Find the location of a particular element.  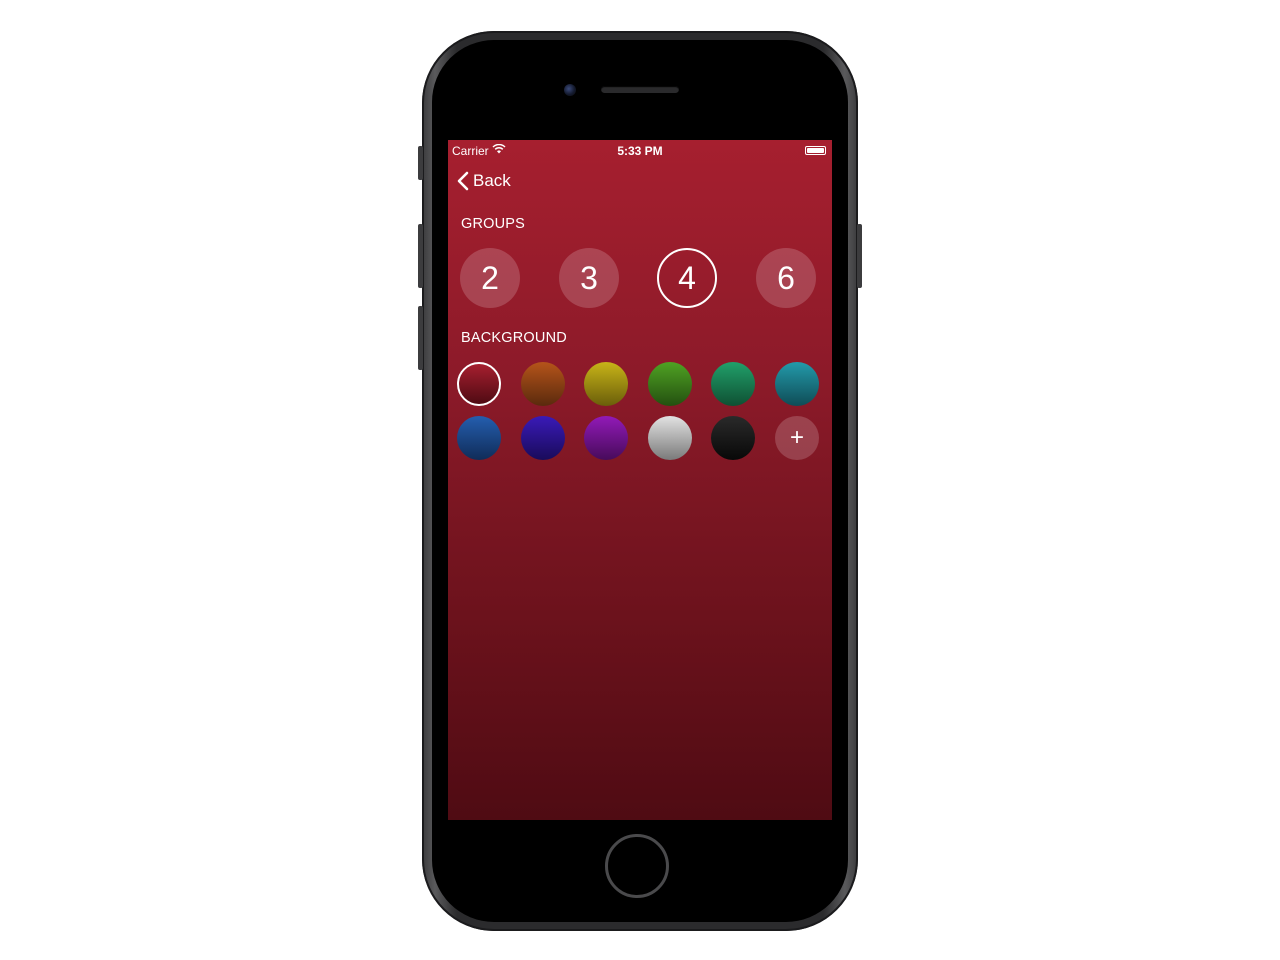

swatch-purple is located at coordinates (606, 438).